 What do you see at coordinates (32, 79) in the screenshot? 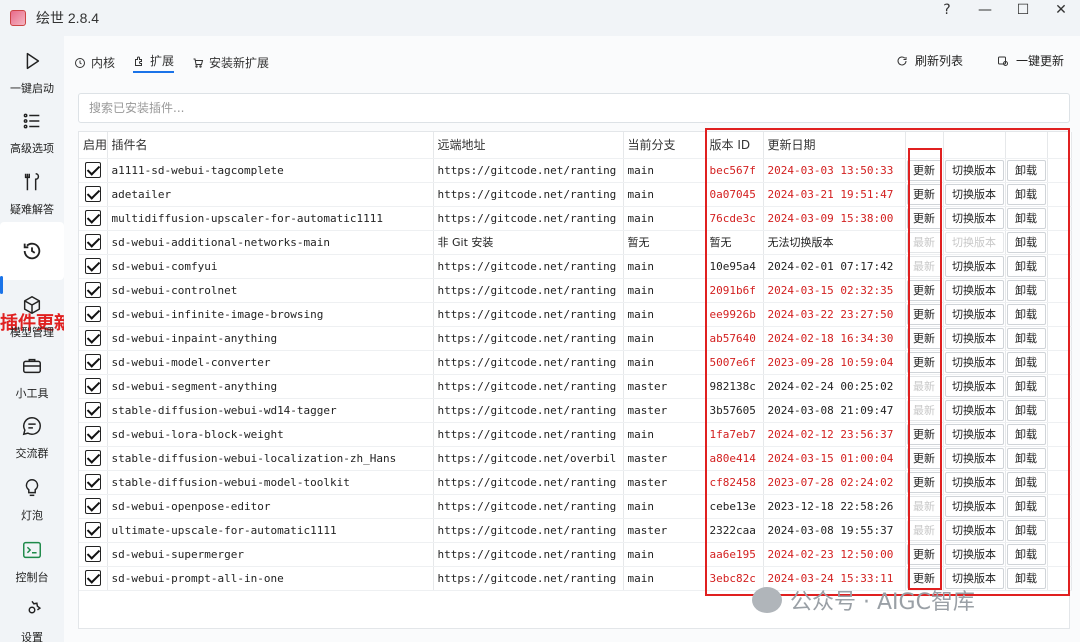
I see `sidebar-item-launch: 一键启动` at bounding box center [32, 79].